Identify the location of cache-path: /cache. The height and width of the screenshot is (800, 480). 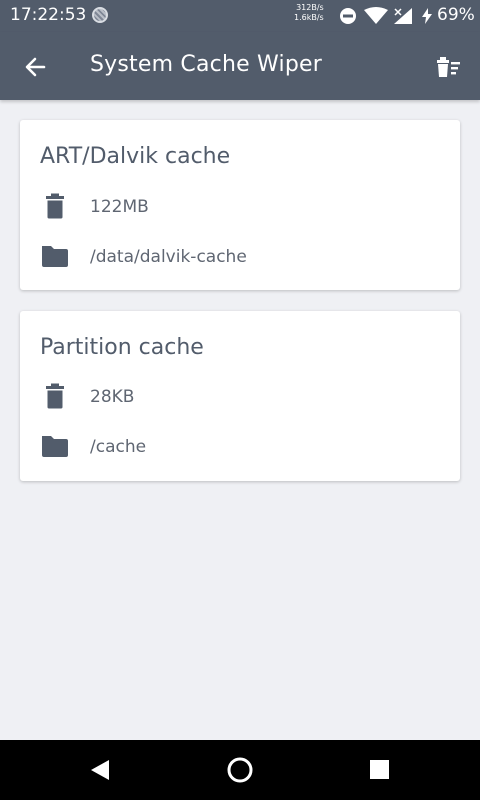
(118, 447).